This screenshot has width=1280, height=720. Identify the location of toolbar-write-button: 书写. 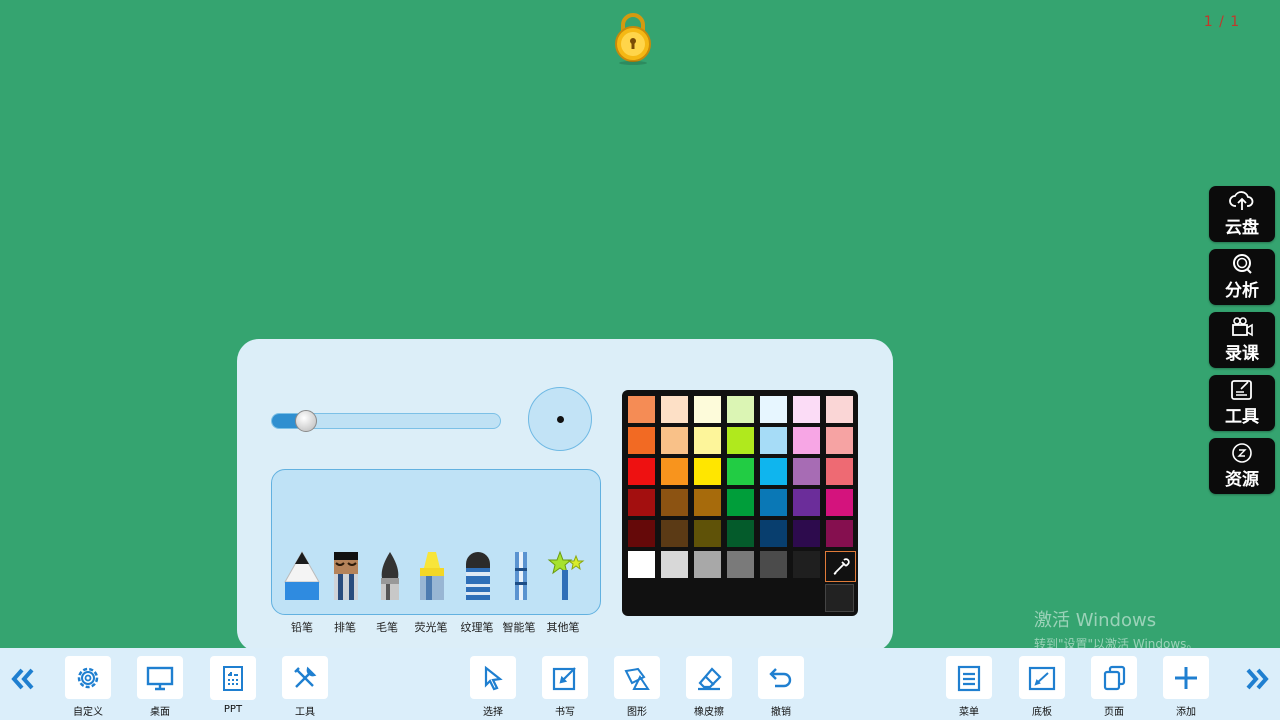
(565, 687).